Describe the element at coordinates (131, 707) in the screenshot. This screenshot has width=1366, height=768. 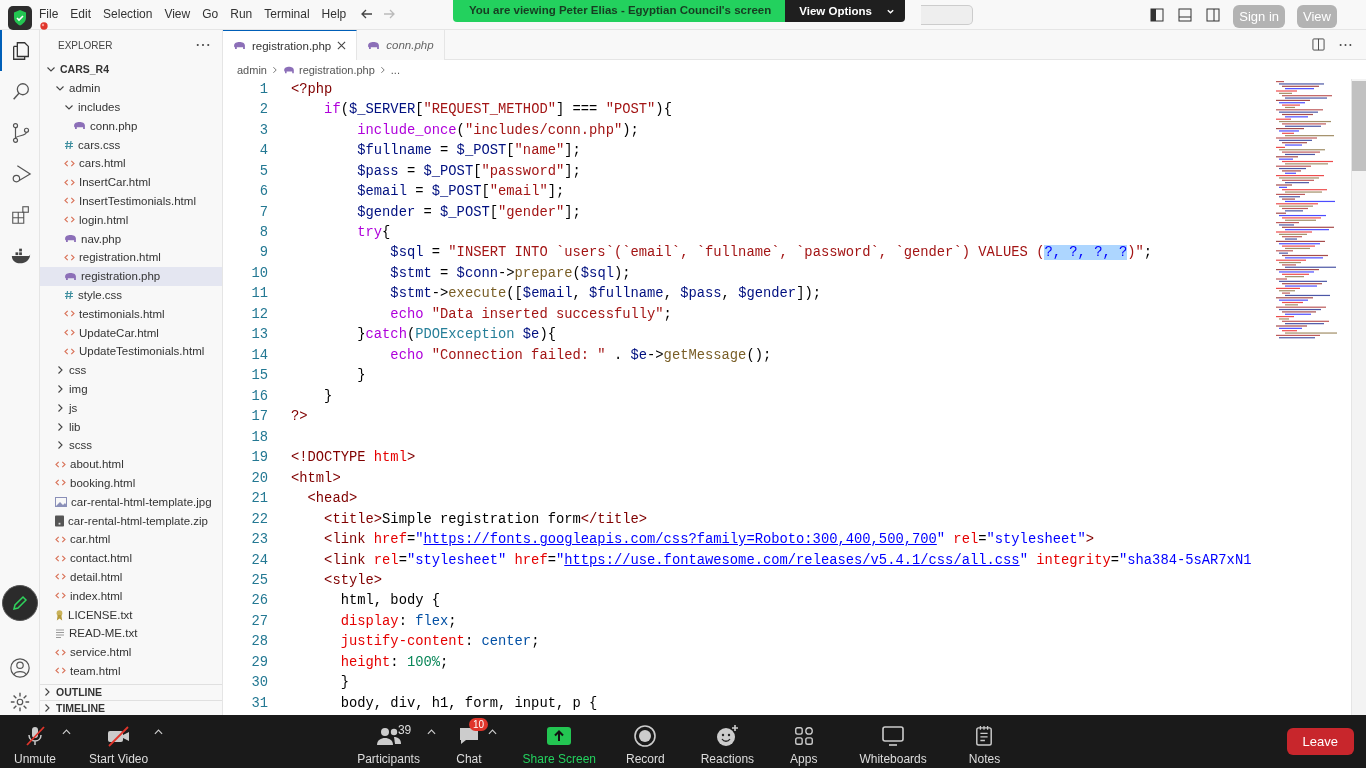
I see `section-header: TIMELINE` at that location.